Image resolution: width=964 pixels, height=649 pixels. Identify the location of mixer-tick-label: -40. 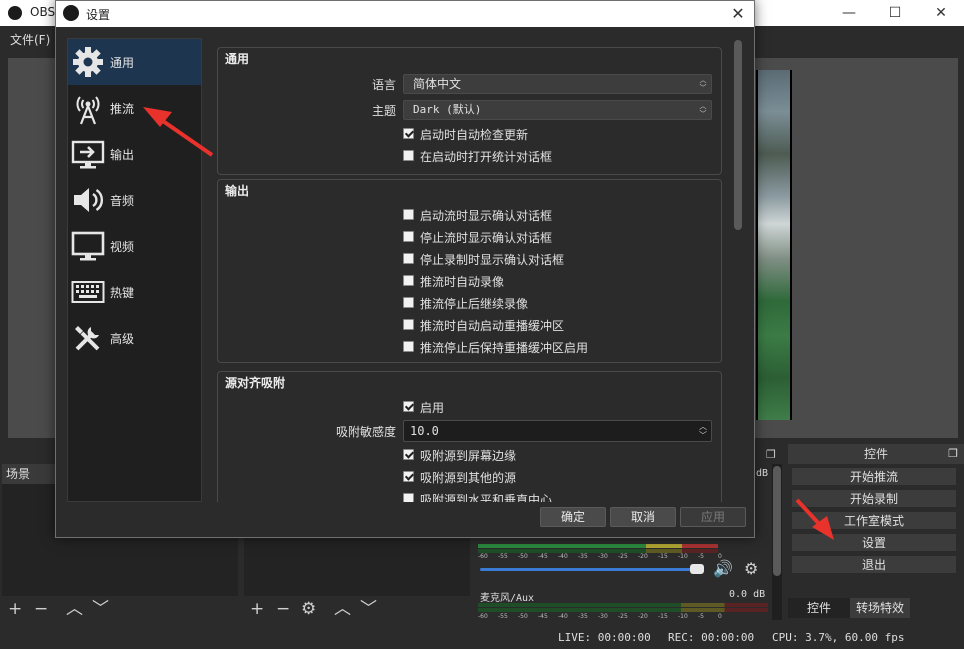
(563, 556).